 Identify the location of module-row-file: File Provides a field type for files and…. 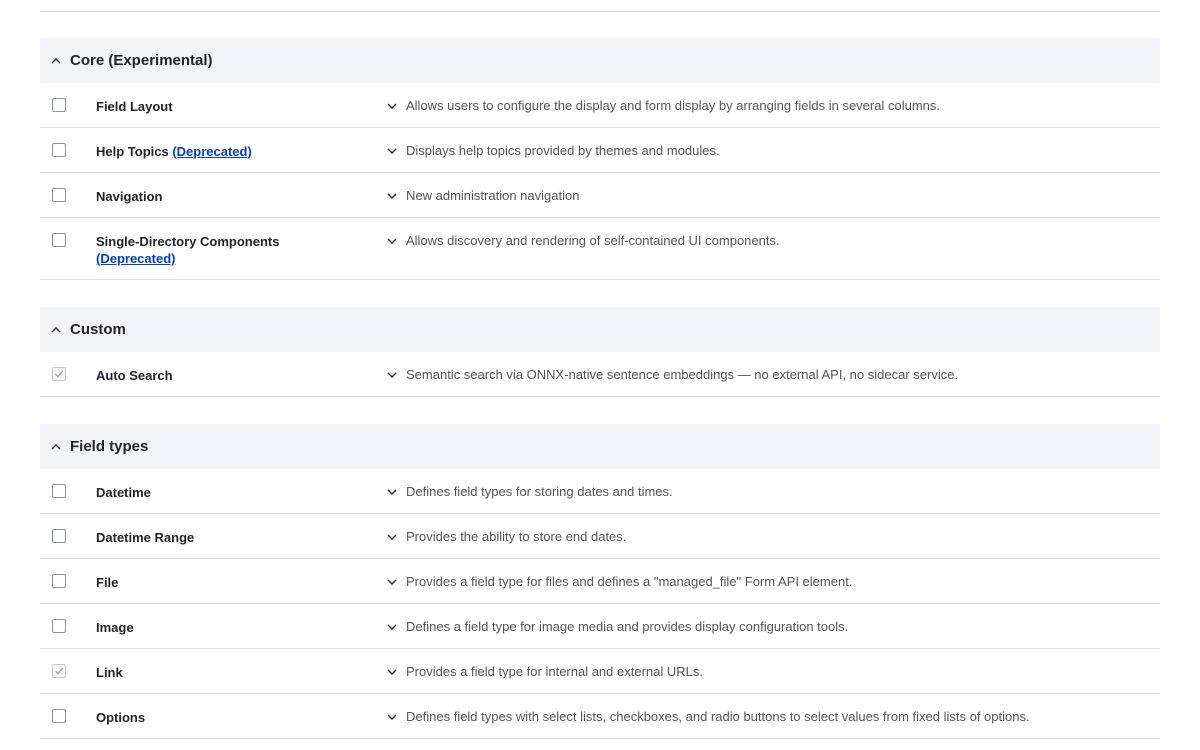
(600, 581).